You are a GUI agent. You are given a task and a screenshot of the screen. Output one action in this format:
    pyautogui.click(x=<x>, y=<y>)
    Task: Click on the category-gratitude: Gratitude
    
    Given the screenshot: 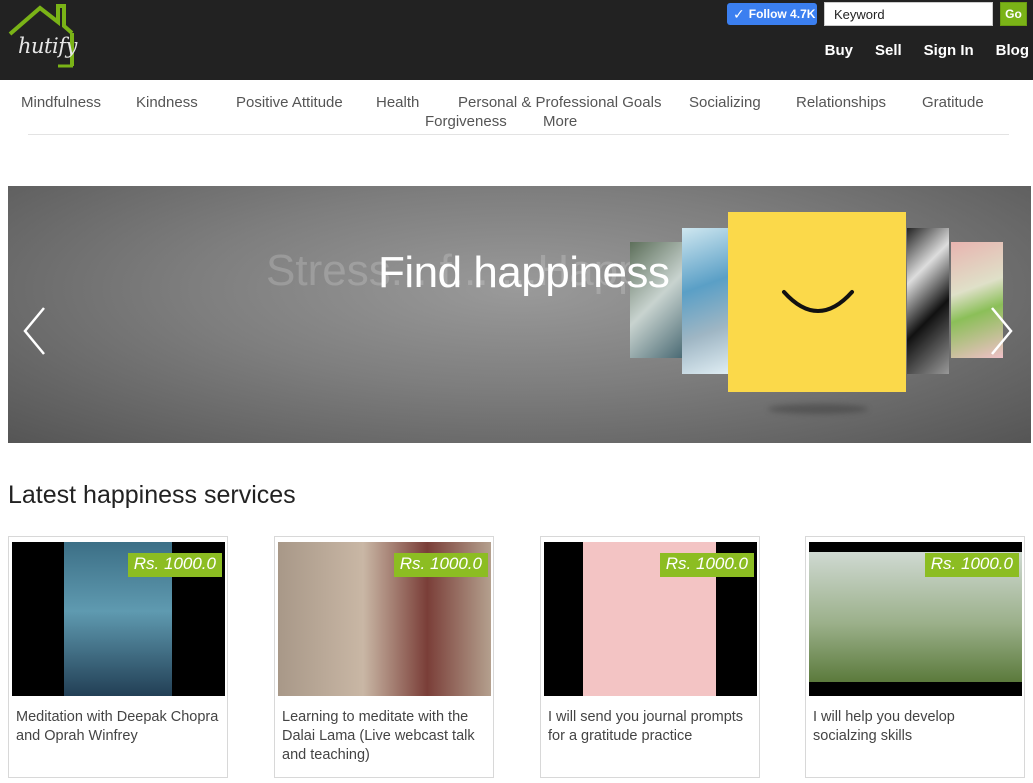 What is the action you would take?
    pyautogui.click(x=953, y=102)
    